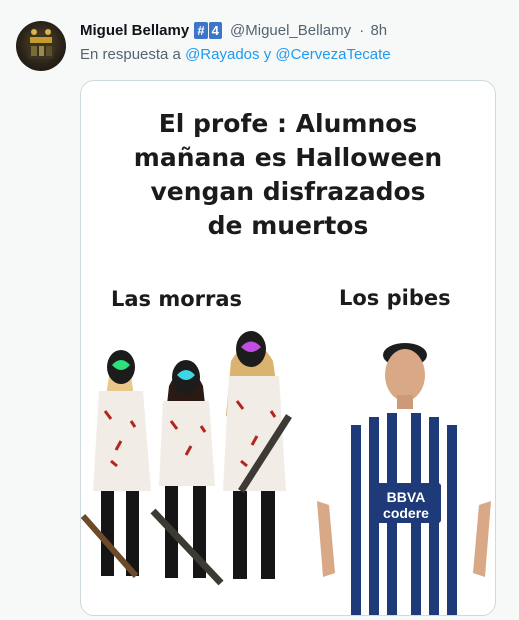  I want to click on reply-context: En respuesta a @Rayados y @CervezaTecate, so click(235, 54).